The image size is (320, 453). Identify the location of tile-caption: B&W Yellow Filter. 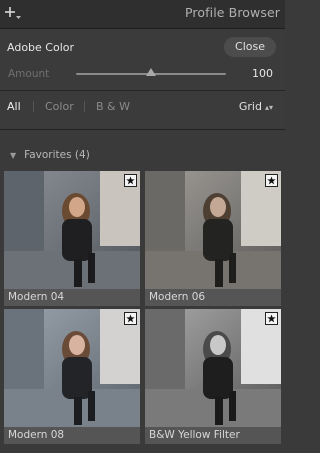
(213, 435).